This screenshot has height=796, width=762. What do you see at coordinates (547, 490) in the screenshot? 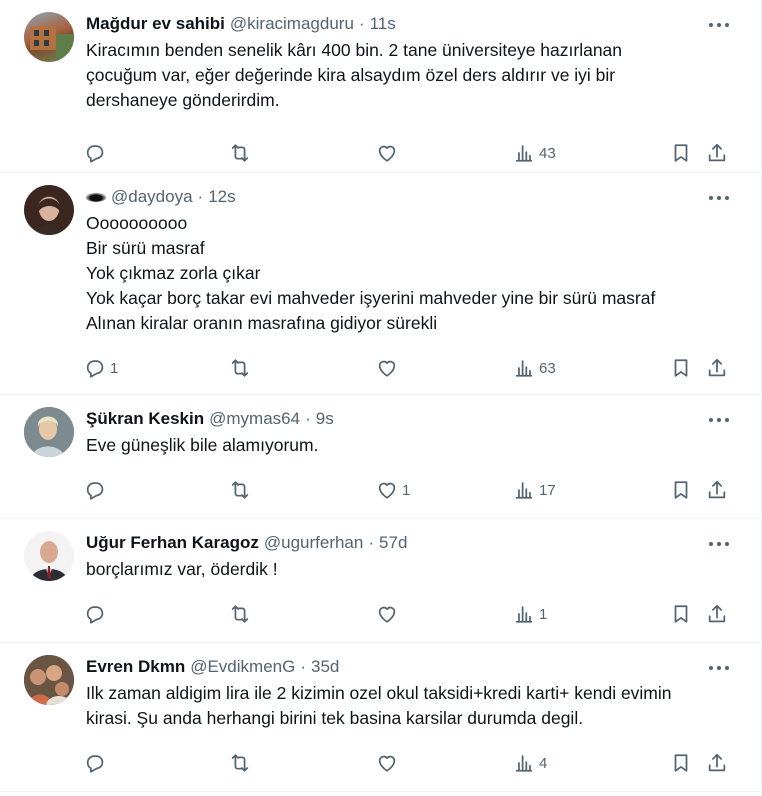
I see `views-count: 17` at bounding box center [547, 490].